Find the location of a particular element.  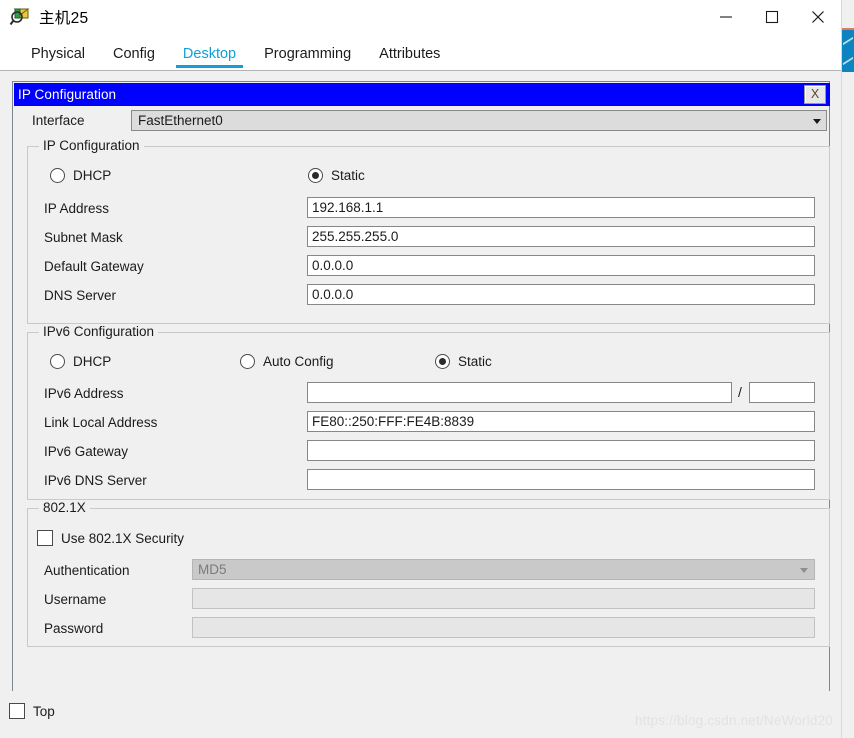

maximize-icon is located at coordinates (772, 16).